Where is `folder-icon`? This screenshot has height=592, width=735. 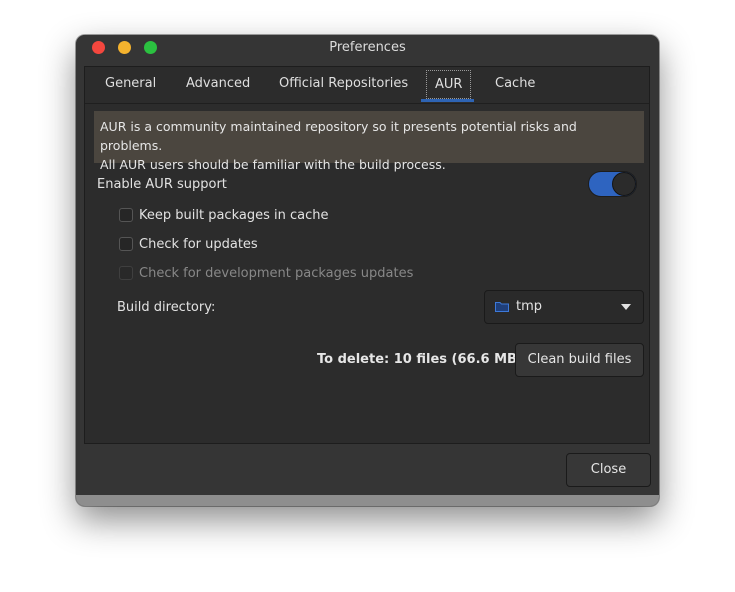
folder-icon is located at coordinates (502, 307).